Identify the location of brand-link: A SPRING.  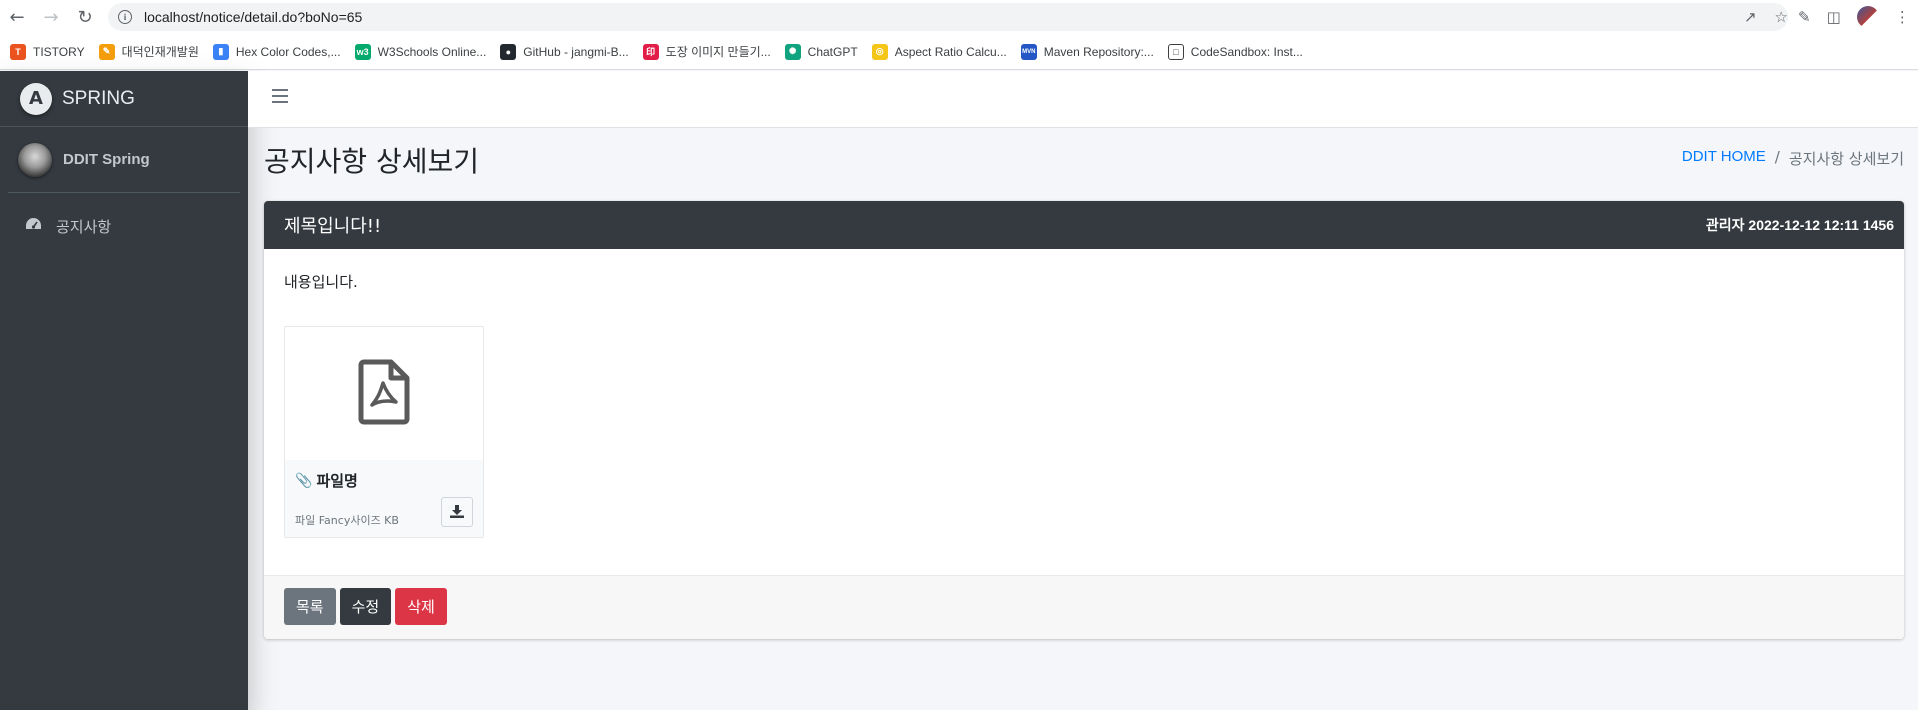
(124, 99).